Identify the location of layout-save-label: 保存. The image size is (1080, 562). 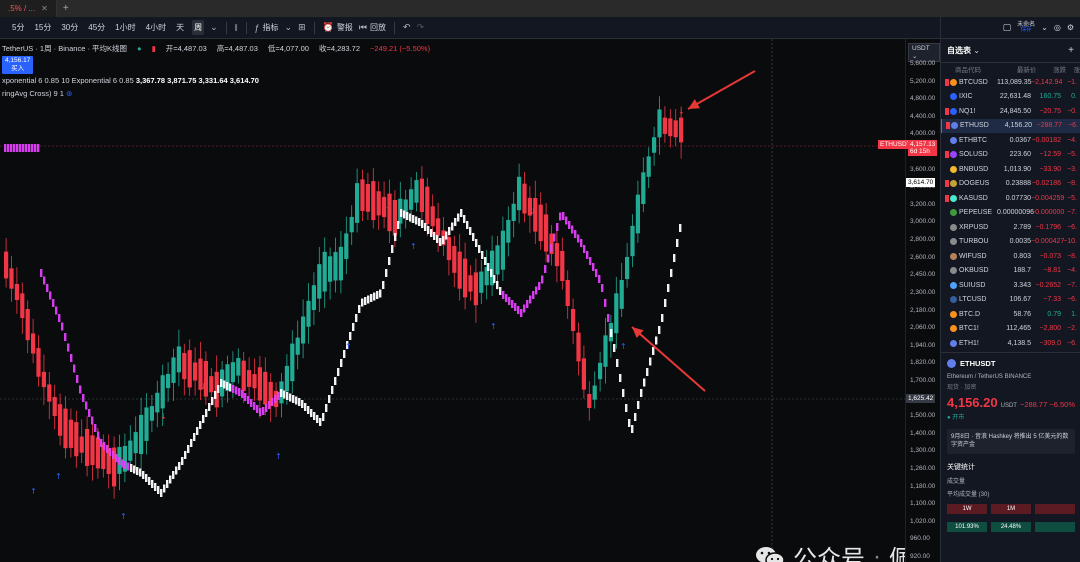
(1026, 29).